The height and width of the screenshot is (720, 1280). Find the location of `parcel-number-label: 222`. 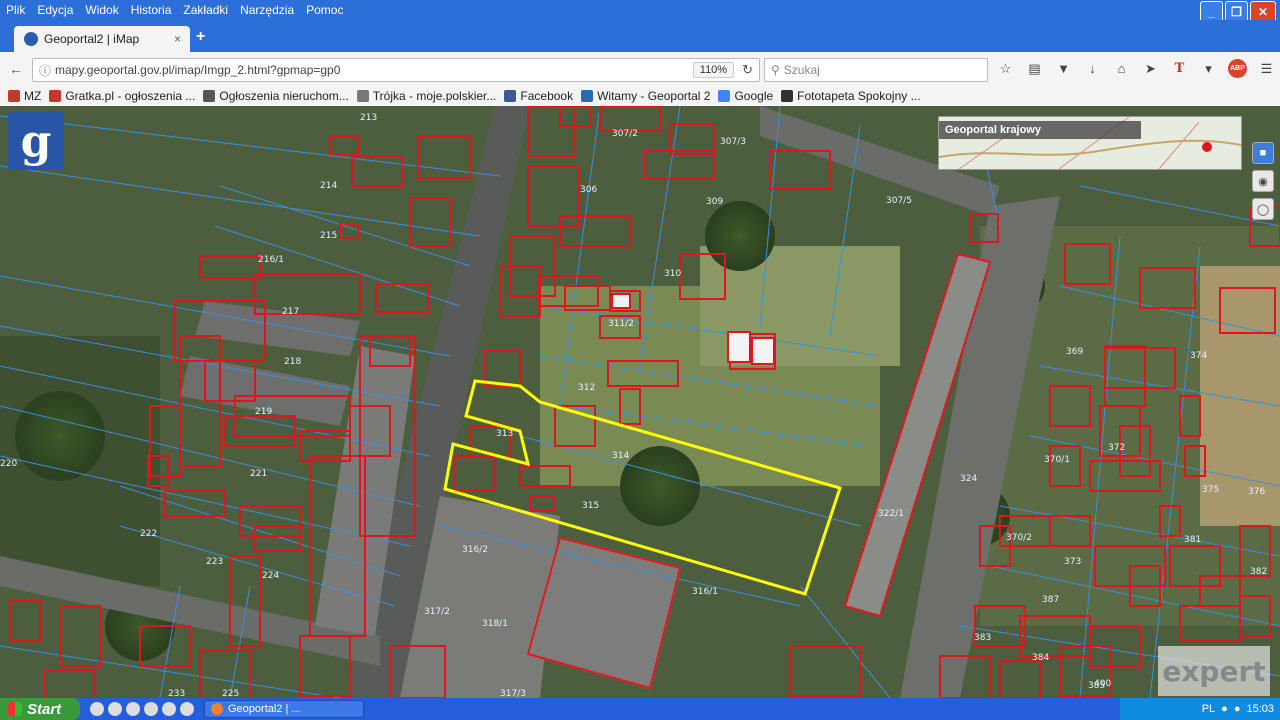

parcel-number-label: 222 is located at coordinates (148, 534).